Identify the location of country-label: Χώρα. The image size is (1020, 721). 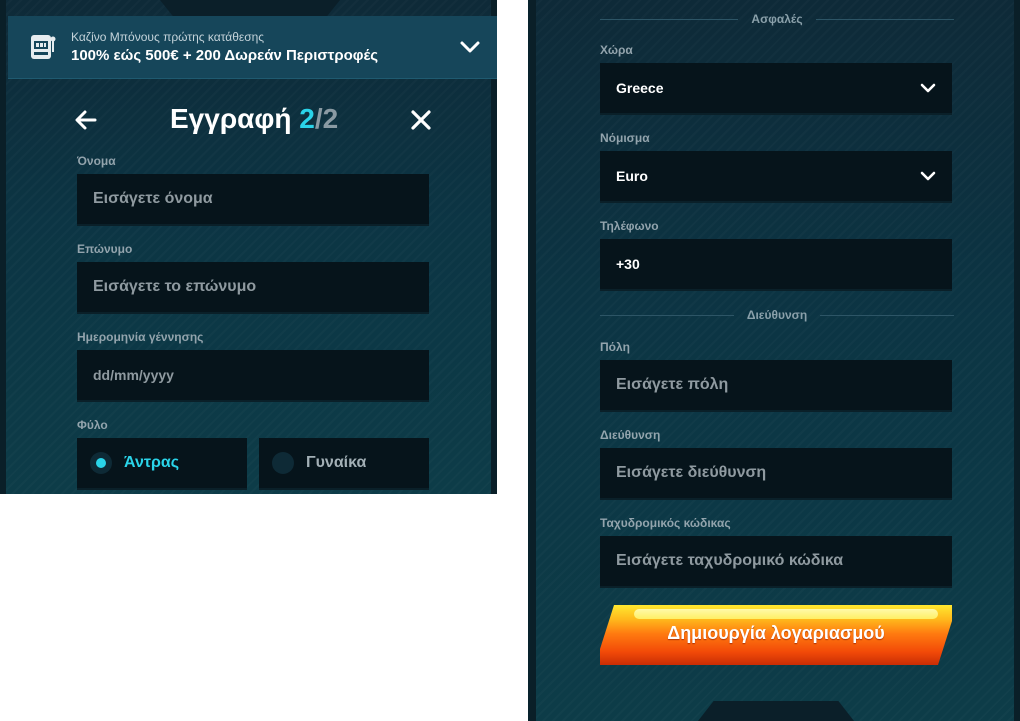
(616, 50).